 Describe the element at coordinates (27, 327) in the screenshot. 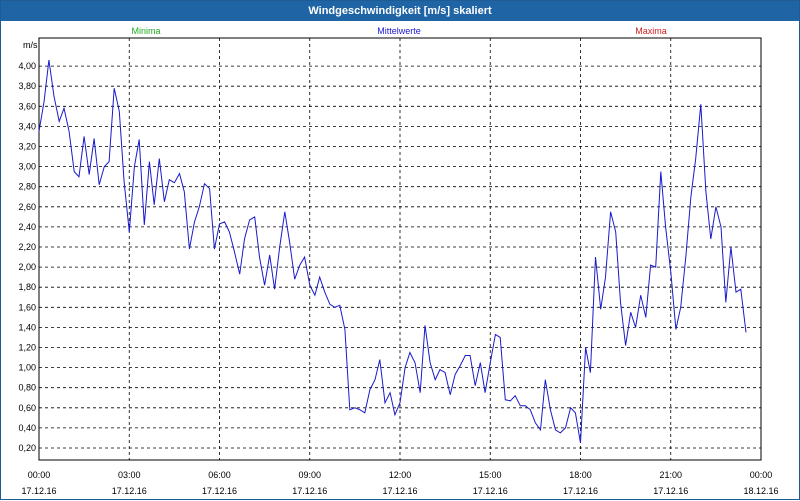

I see `y-tick-label: 1,40` at that location.